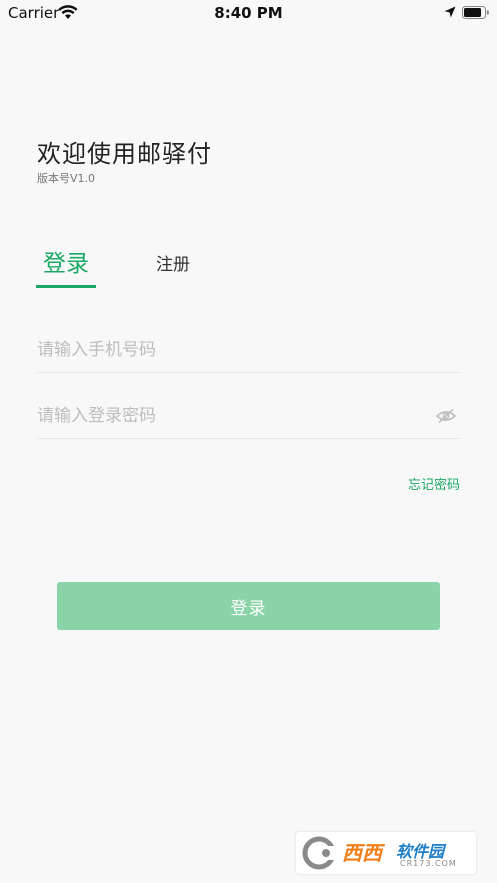 The width and height of the screenshot is (497, 883). I want to click on watermark-badge: 西西 软件园 CR173.COM, so click(386, 853).